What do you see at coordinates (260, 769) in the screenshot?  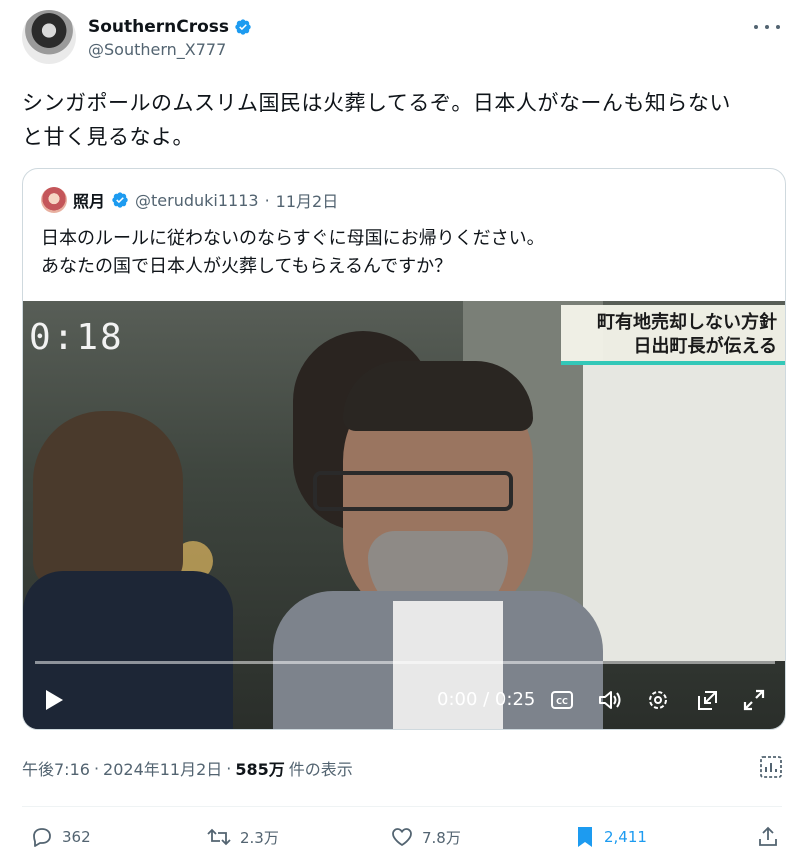 I see `view-count: 585万` at bounding box center [260, 769].